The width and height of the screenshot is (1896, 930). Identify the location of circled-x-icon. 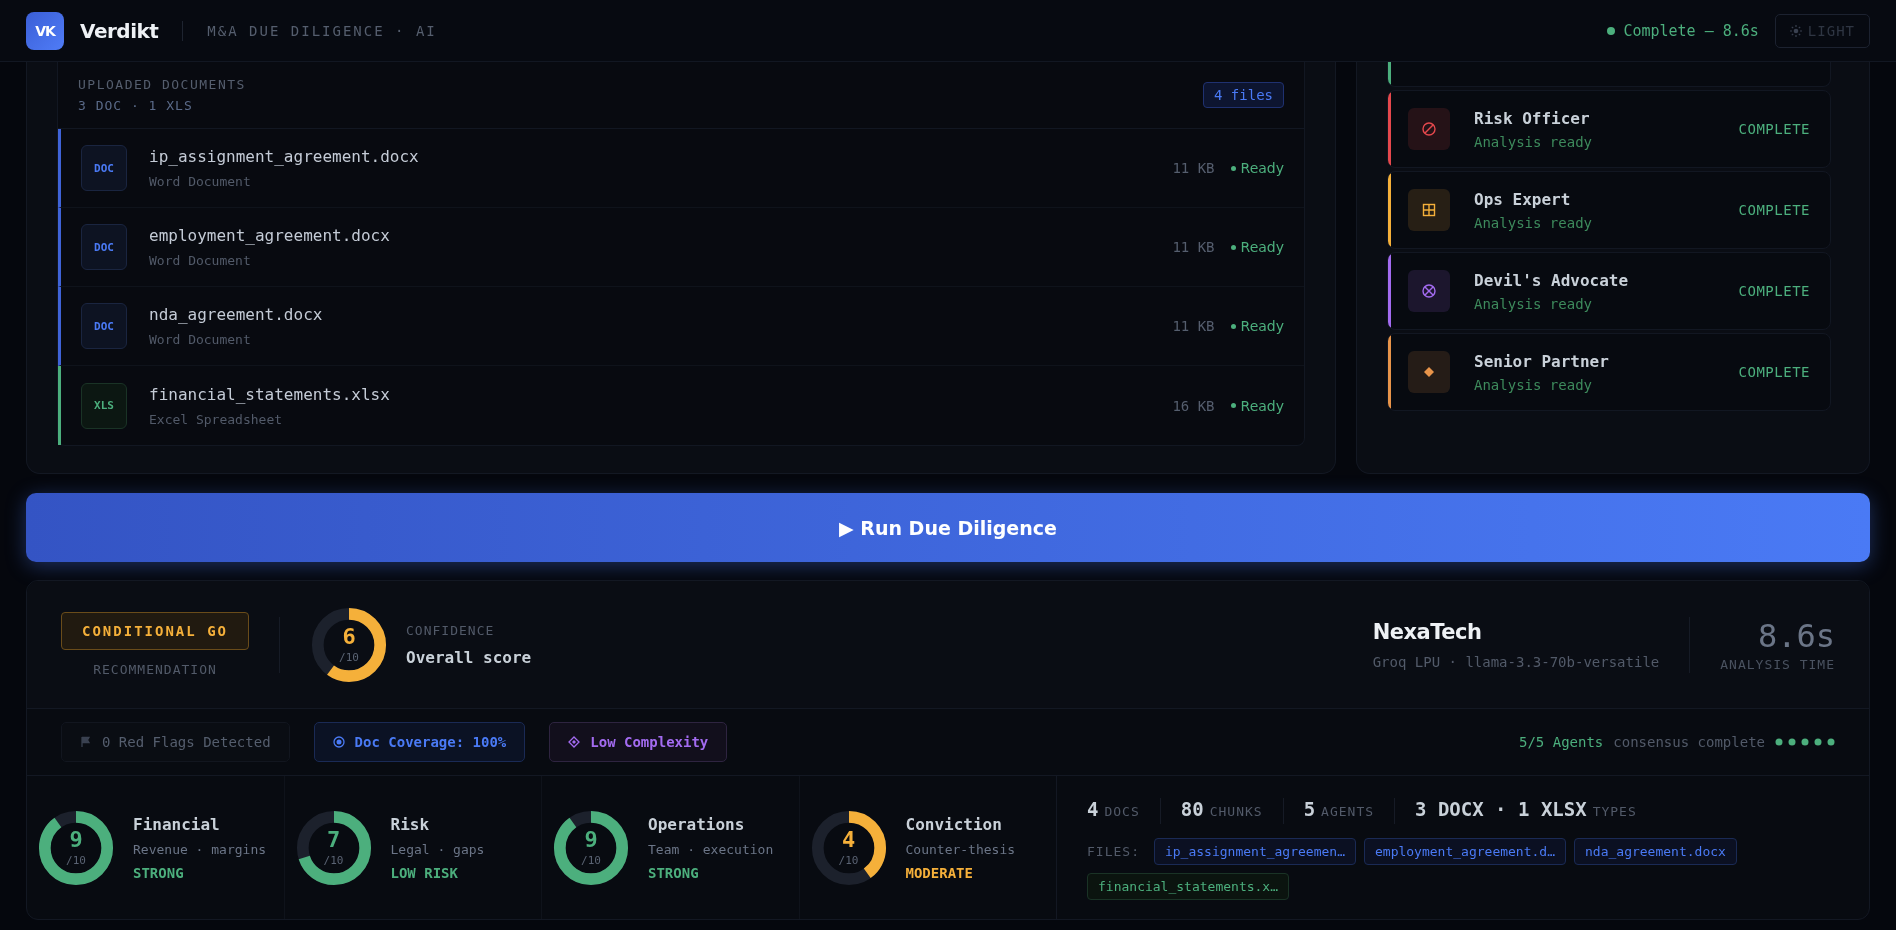
(1429, 291).